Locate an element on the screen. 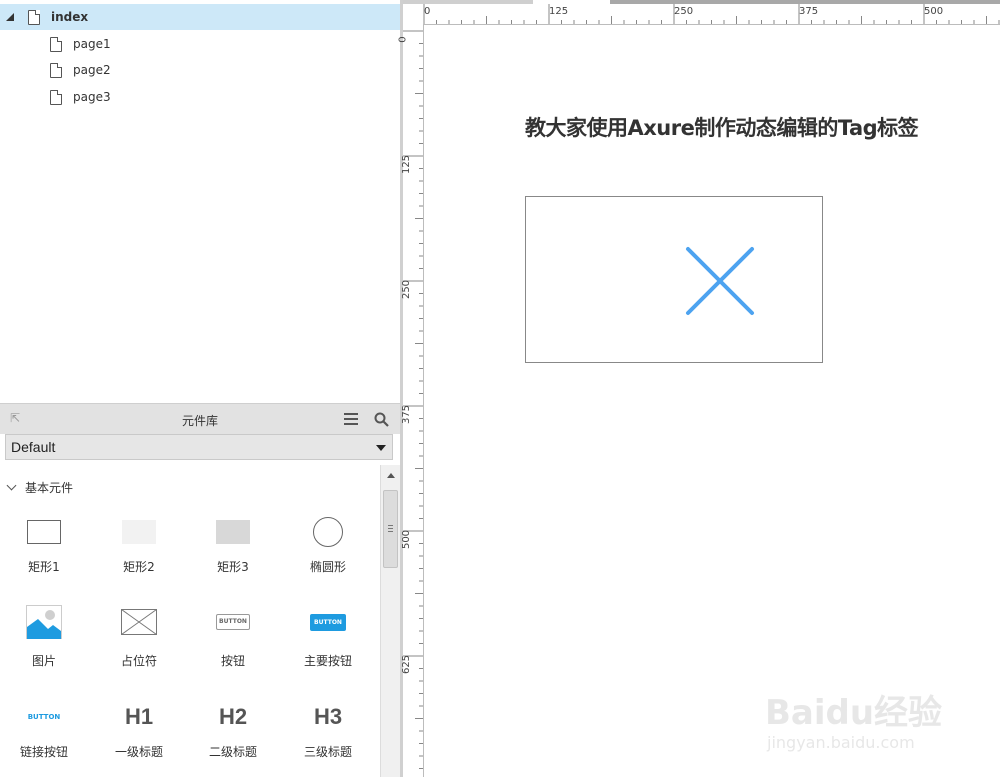 This screenshot has height=777, width=1000. page-label: page3 is located at coordinates (92, 97).